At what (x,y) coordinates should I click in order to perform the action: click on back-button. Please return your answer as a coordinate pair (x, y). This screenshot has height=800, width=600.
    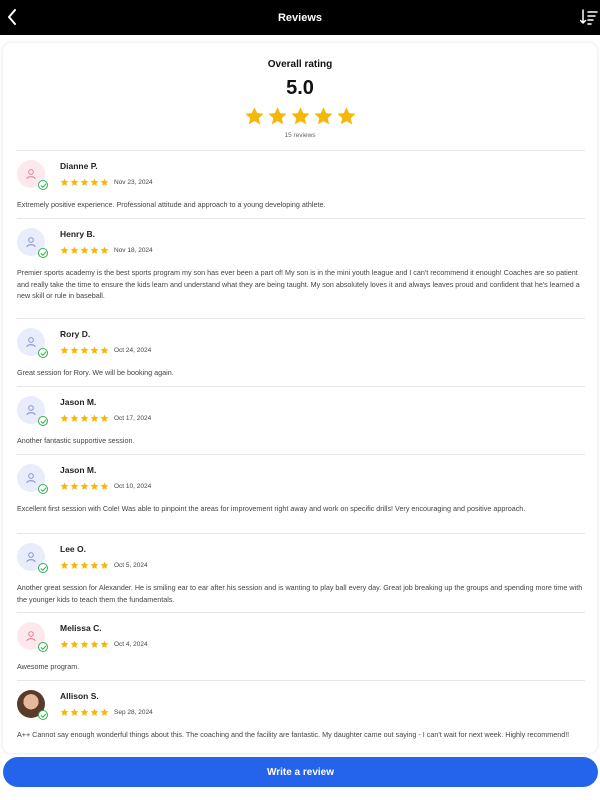
    Looking at the image, I should click on (12, 17).